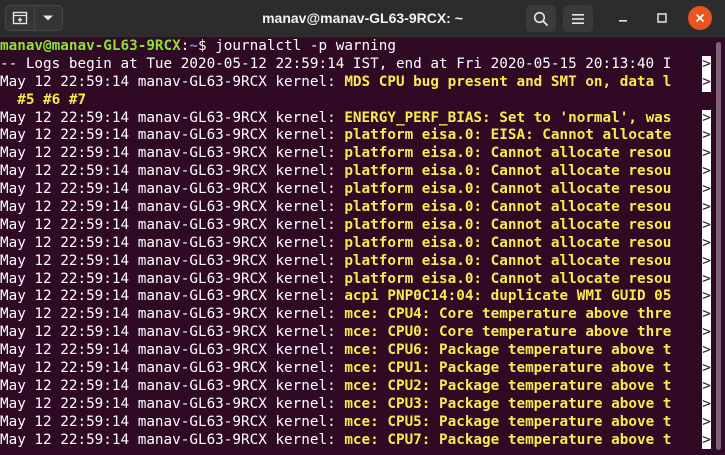 This screenshot has height=455, width=725. I want to click on log-message: mce: CPU5: Package temperature above t, so click(508, 421).